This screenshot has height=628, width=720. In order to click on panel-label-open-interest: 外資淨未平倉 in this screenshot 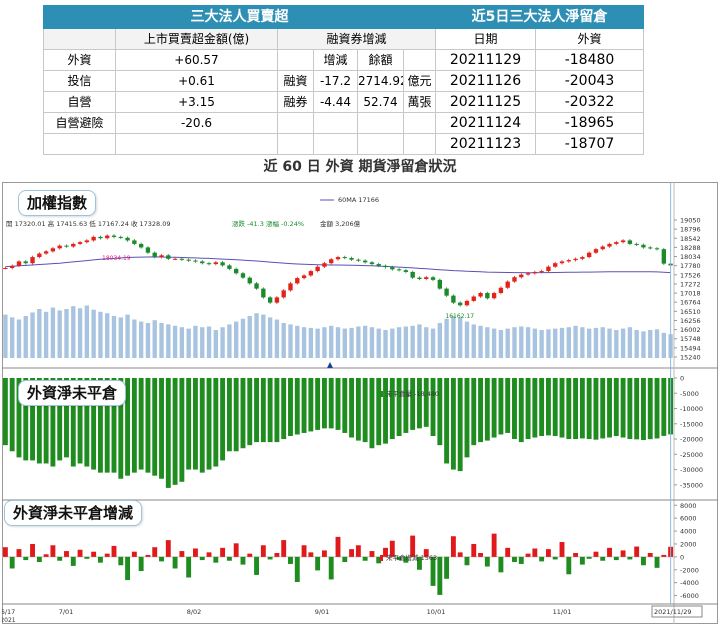, I will do `click(72, 393)`.